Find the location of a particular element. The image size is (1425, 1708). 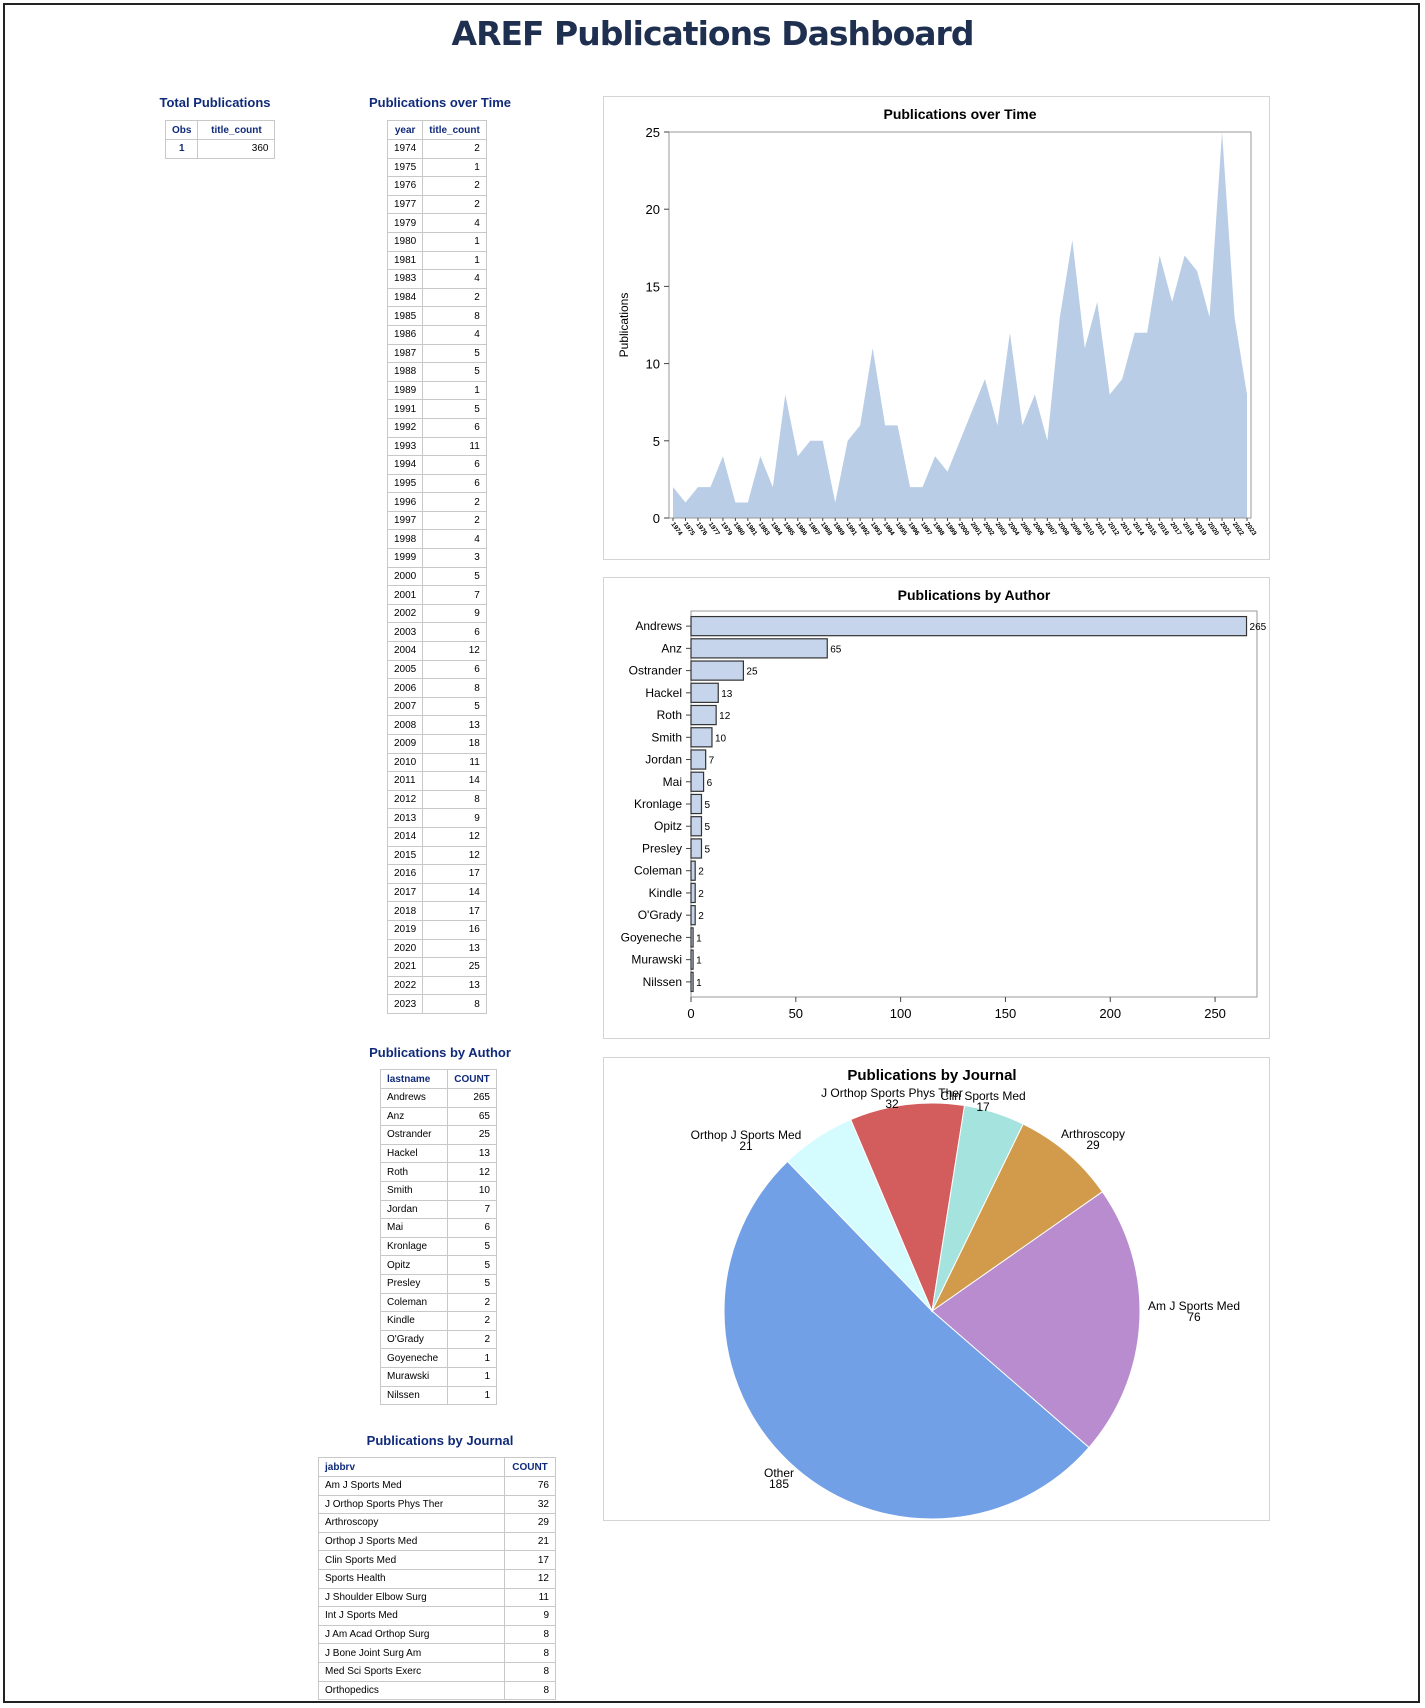

table-row: 2010 11 is located at coordinates (436, 762).